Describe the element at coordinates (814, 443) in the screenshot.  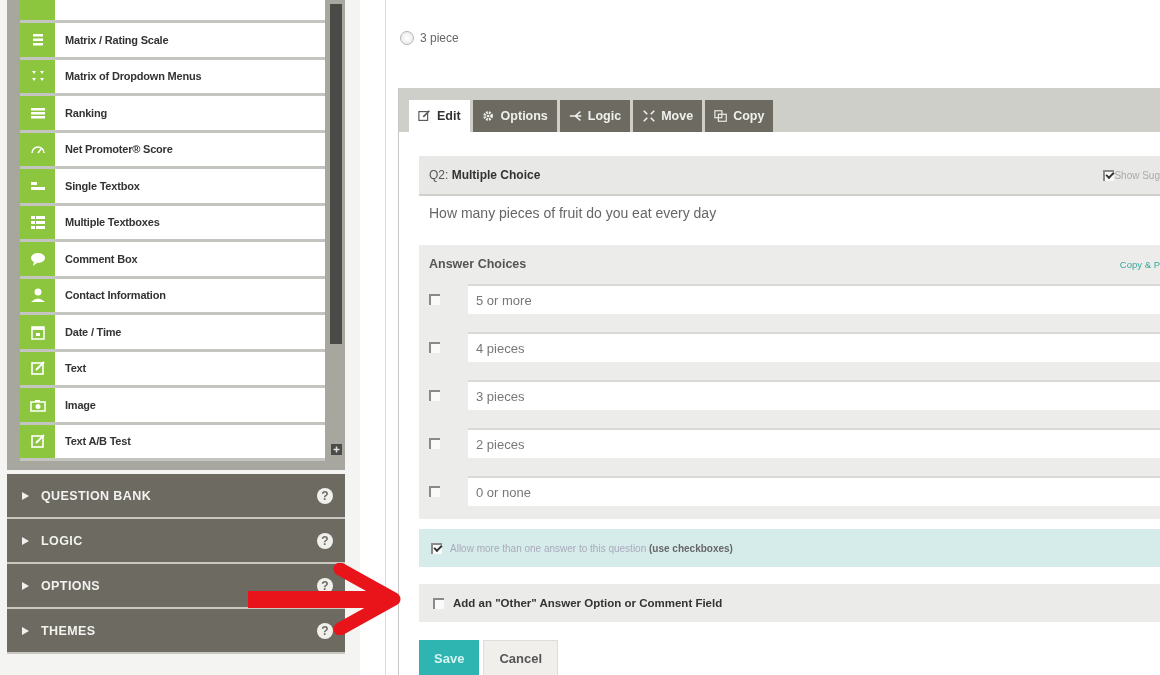
I see `answer-choice-field: 2 pieces` at that location.